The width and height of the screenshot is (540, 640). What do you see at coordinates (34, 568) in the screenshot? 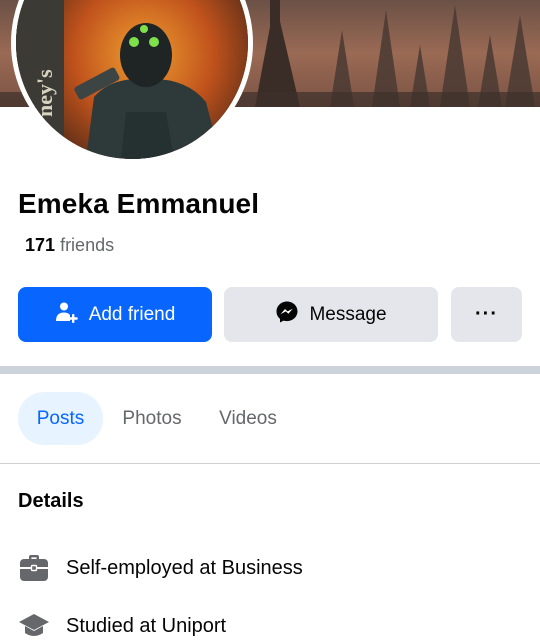
I see `briefcase-icon` at bounding box center [34, 568].